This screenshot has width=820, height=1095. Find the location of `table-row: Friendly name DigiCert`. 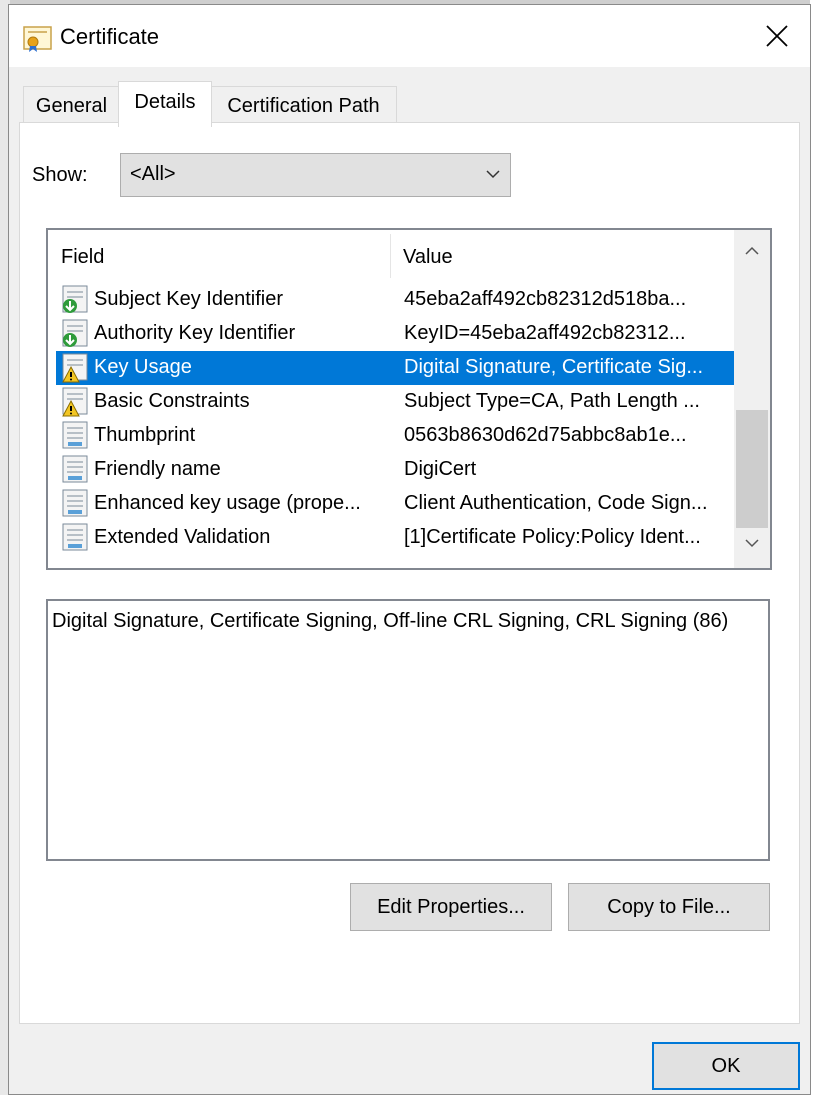

table-row: Friendly name DigiCert is located at coordinates (395, 470).